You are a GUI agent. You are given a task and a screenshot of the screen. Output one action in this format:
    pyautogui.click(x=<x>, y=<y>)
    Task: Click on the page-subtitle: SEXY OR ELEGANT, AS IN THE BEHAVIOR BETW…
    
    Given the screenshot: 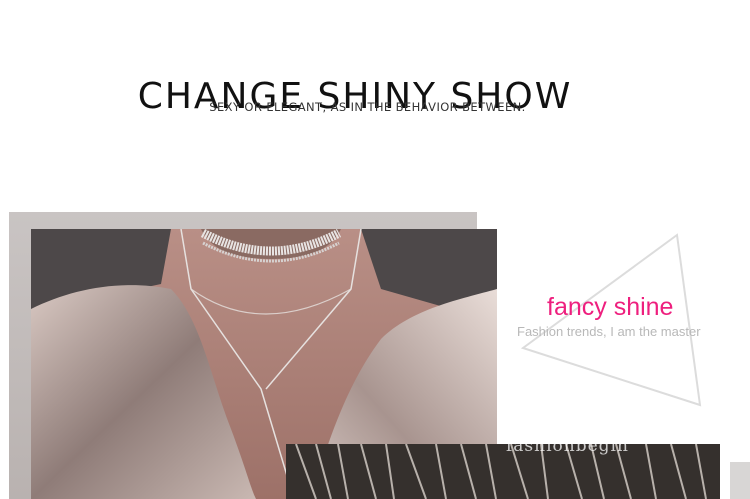 What is the action you would take?
    pyautogui.click(x=367, y=107)
    